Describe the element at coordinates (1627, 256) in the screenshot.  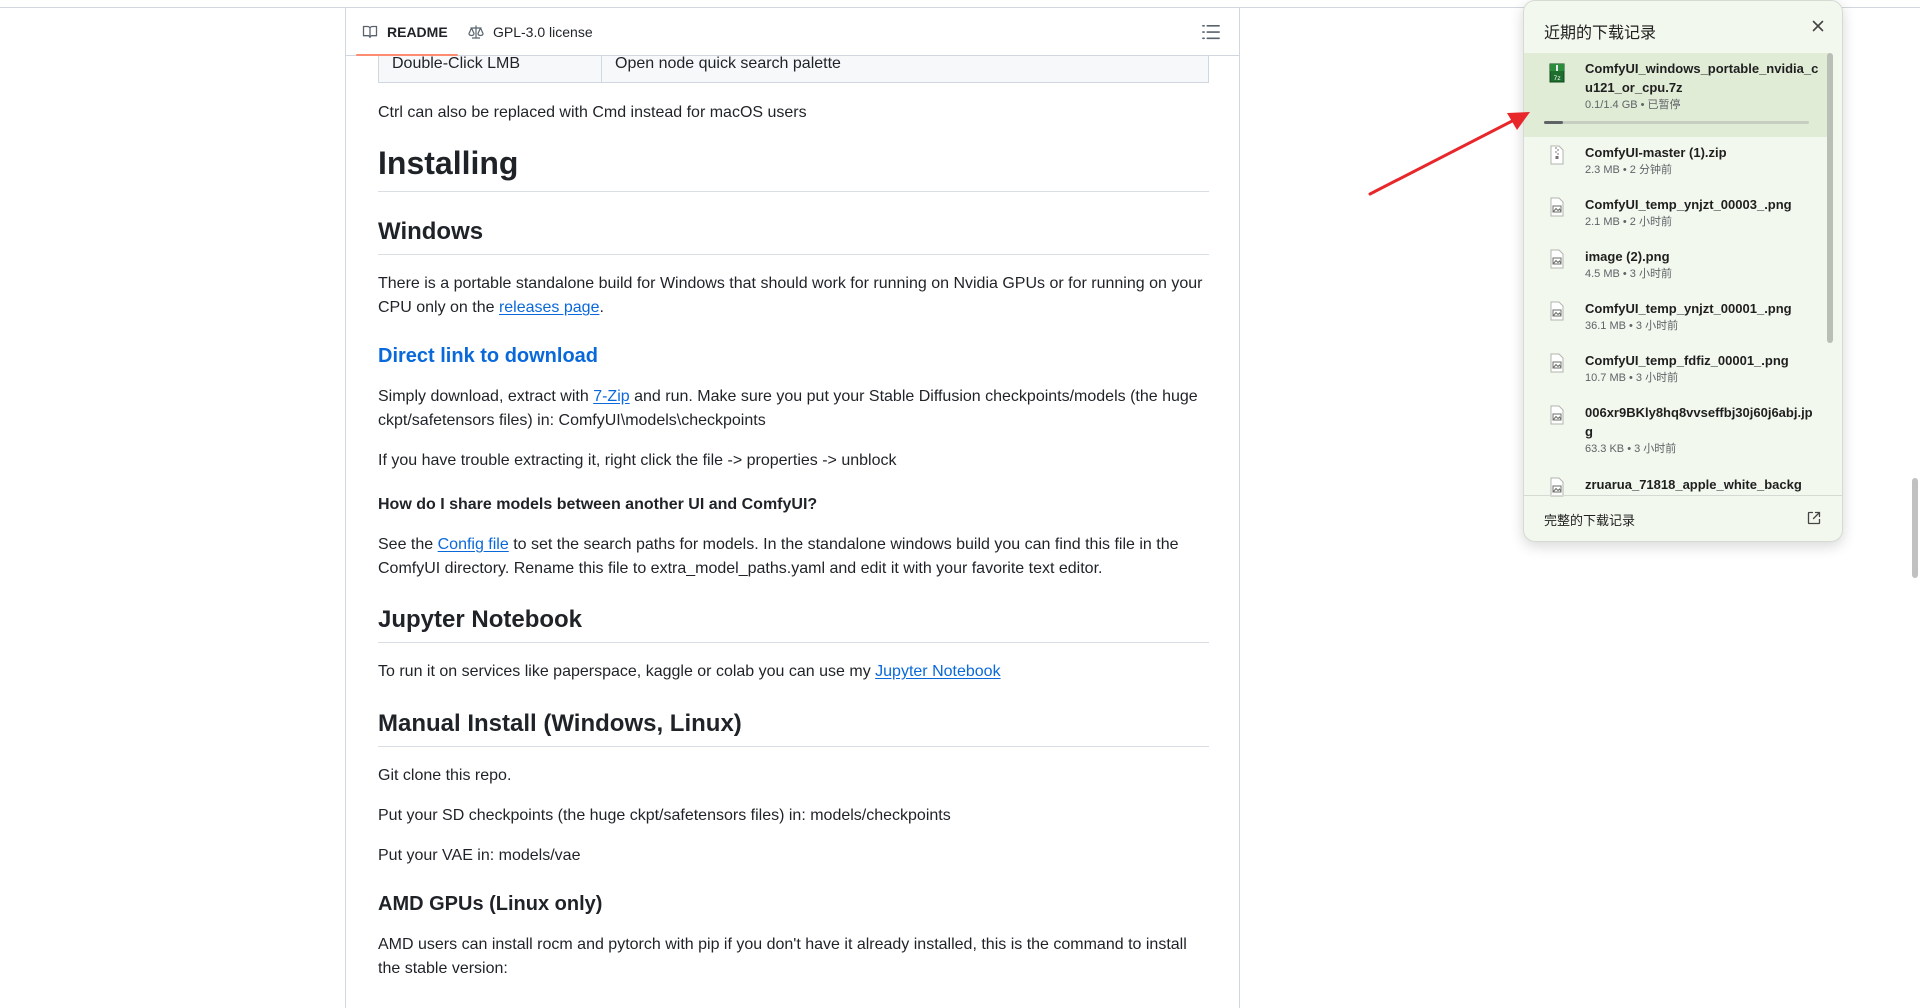
I see `download-filename: image (2).png` at that location.